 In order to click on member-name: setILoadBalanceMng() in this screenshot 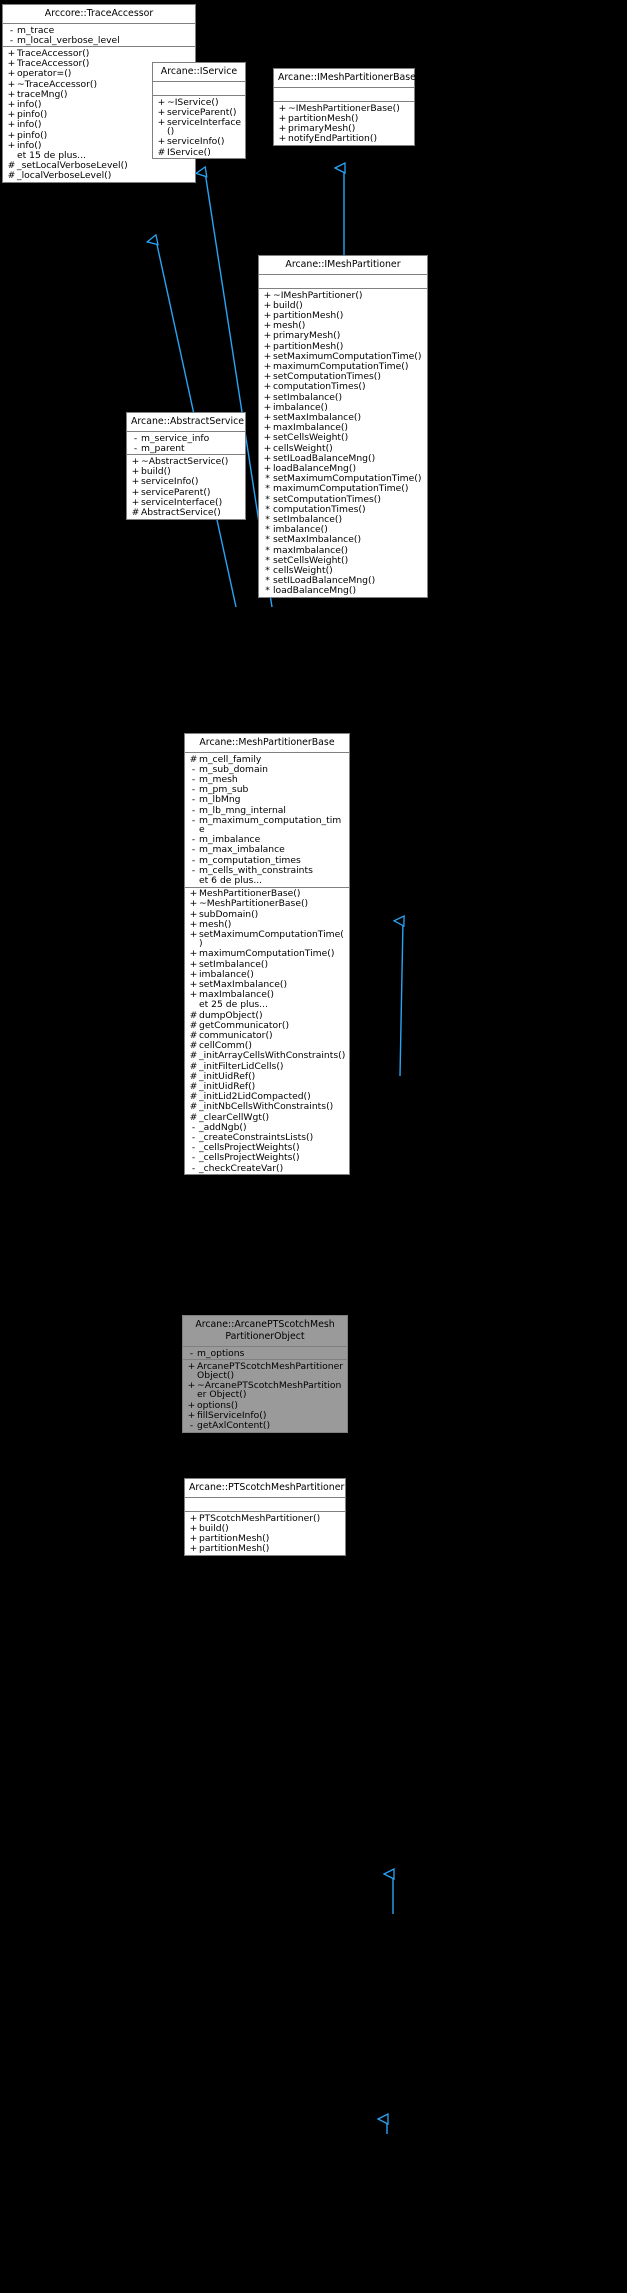, I will do `click(324, 581)`.